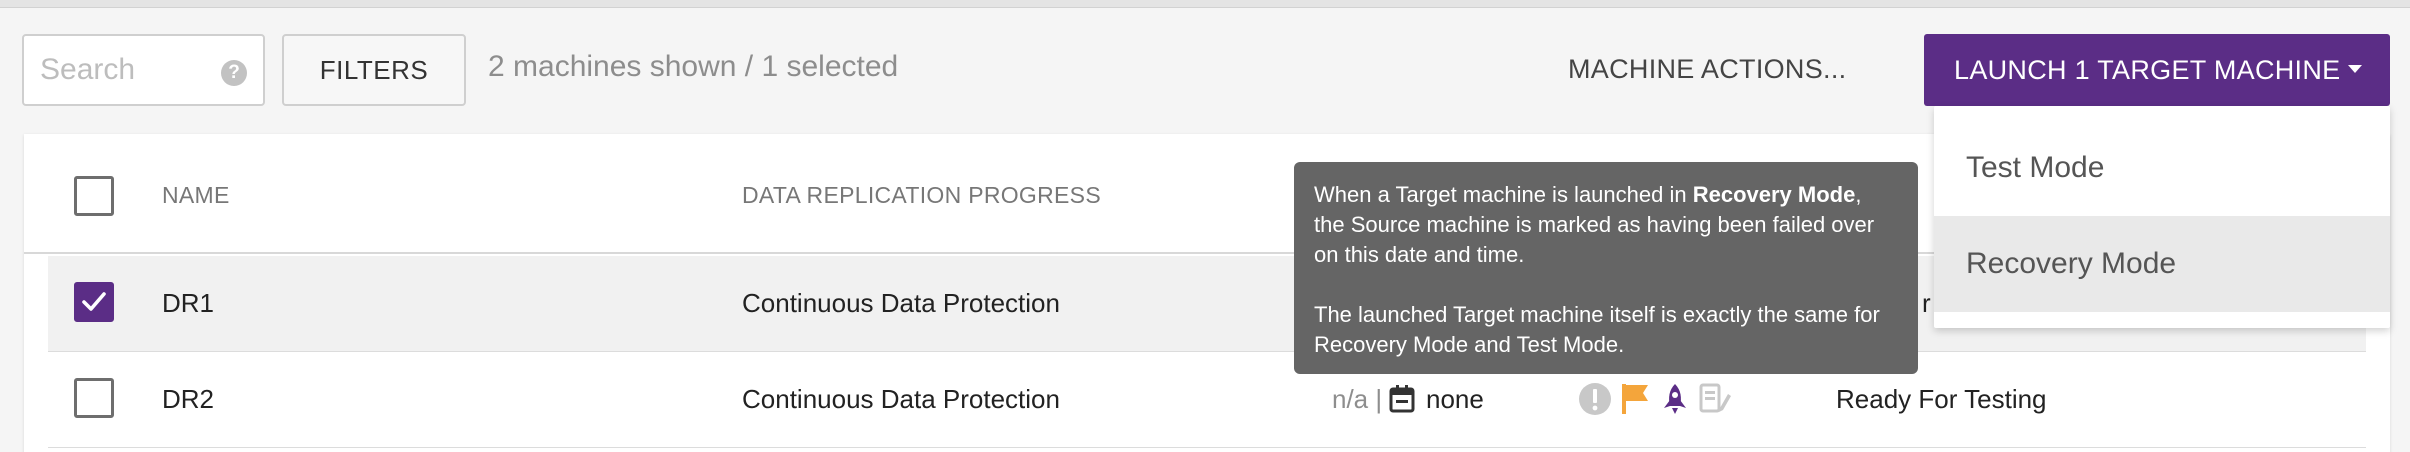 Image resolution: width=2410 pixels, height=452 pixels. What do you see at coordinates (2147, 69) in the screenshot?
I see `launch-button-label: LAUNCH 1 TARGET MACHINE` at bounding box center [2147, 69].